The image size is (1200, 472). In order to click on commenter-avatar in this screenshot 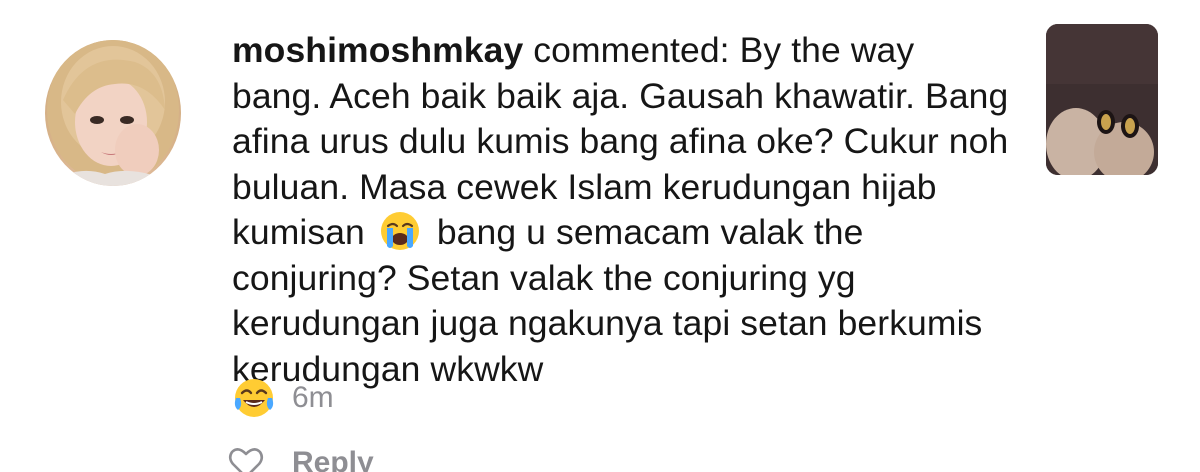, I will do `click(113, 113)`.